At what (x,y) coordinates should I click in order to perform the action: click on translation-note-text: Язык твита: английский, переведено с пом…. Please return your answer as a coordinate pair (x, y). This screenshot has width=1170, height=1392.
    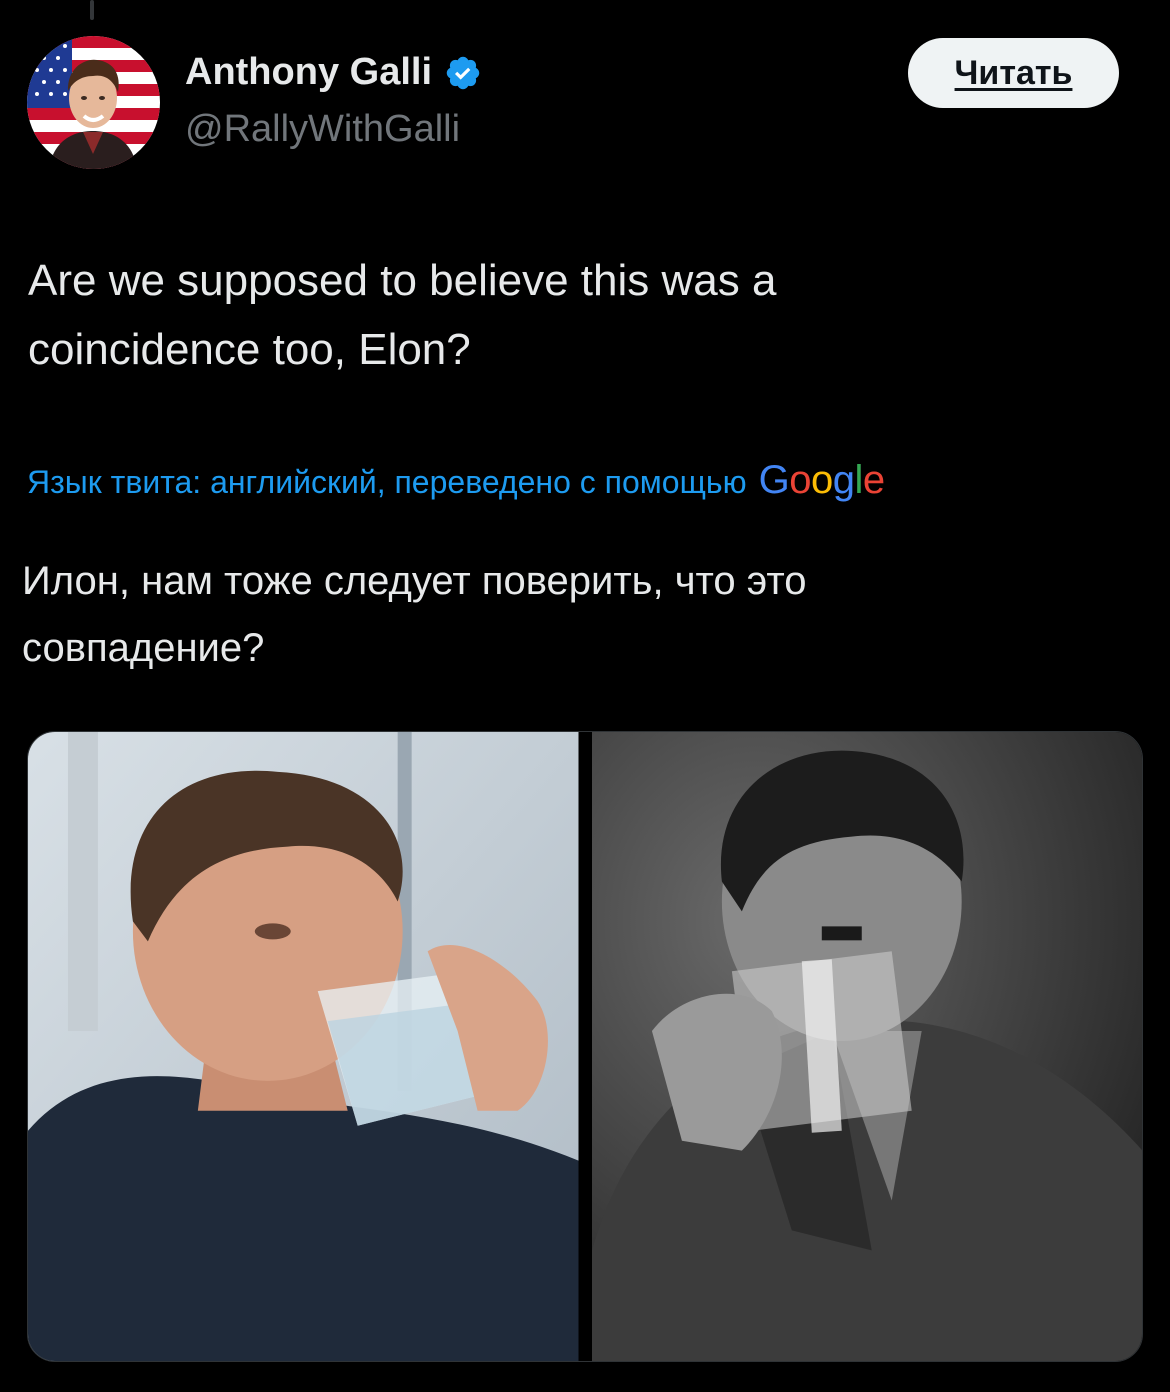
    Looking at the image, I should click on (387, 482).